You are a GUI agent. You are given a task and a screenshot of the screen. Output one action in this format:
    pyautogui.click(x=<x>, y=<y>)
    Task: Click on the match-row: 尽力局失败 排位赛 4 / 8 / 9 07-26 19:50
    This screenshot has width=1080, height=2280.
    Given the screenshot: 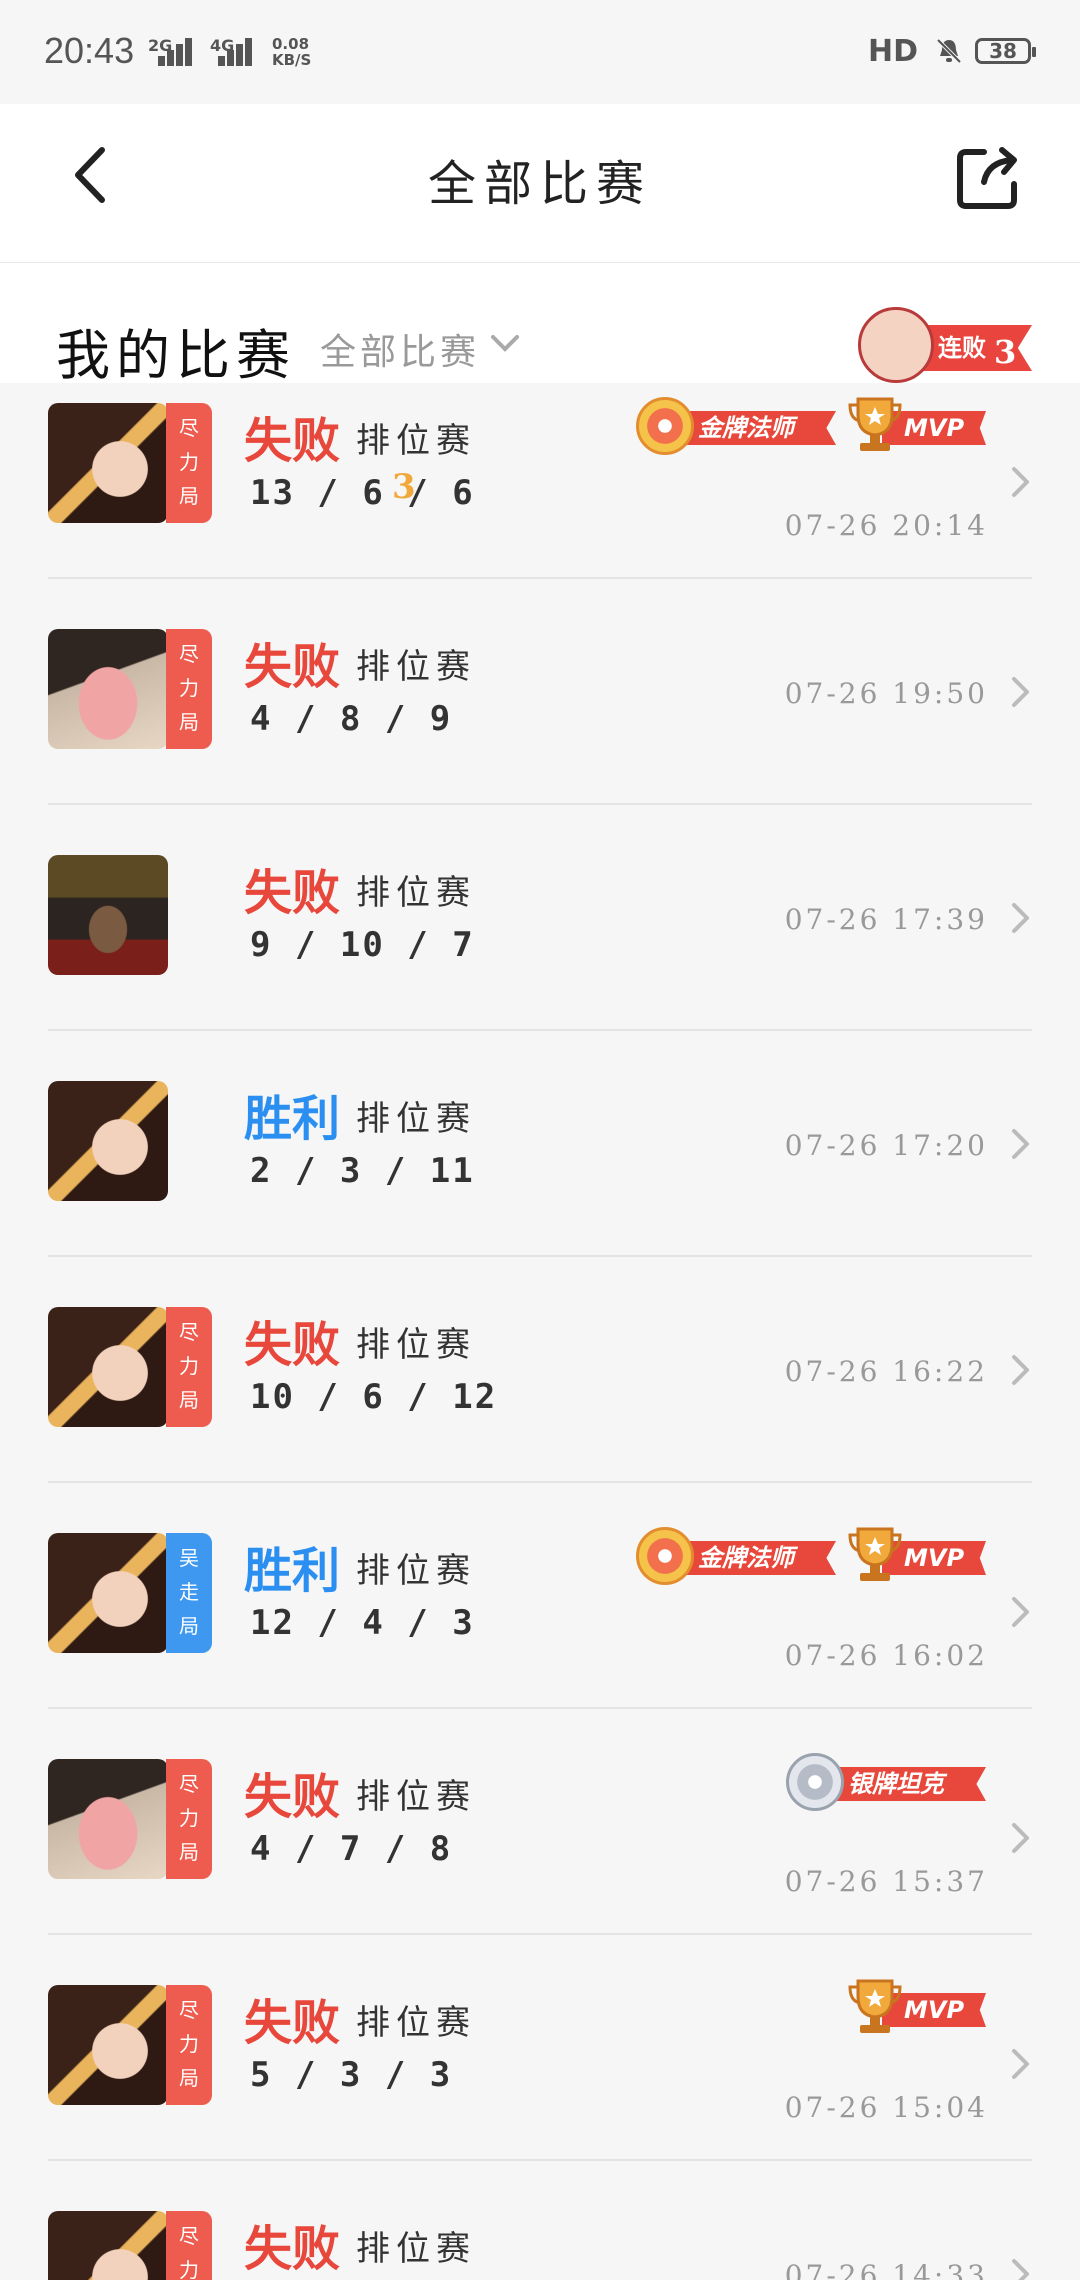 What is the action you would take?
    pyautogui.click(x=540, y=692)
    